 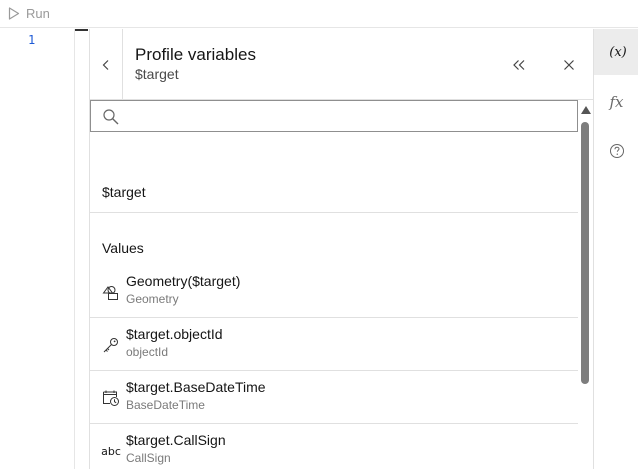 I want to click on panel-subtitle: $target, so click(x=157, y=74).